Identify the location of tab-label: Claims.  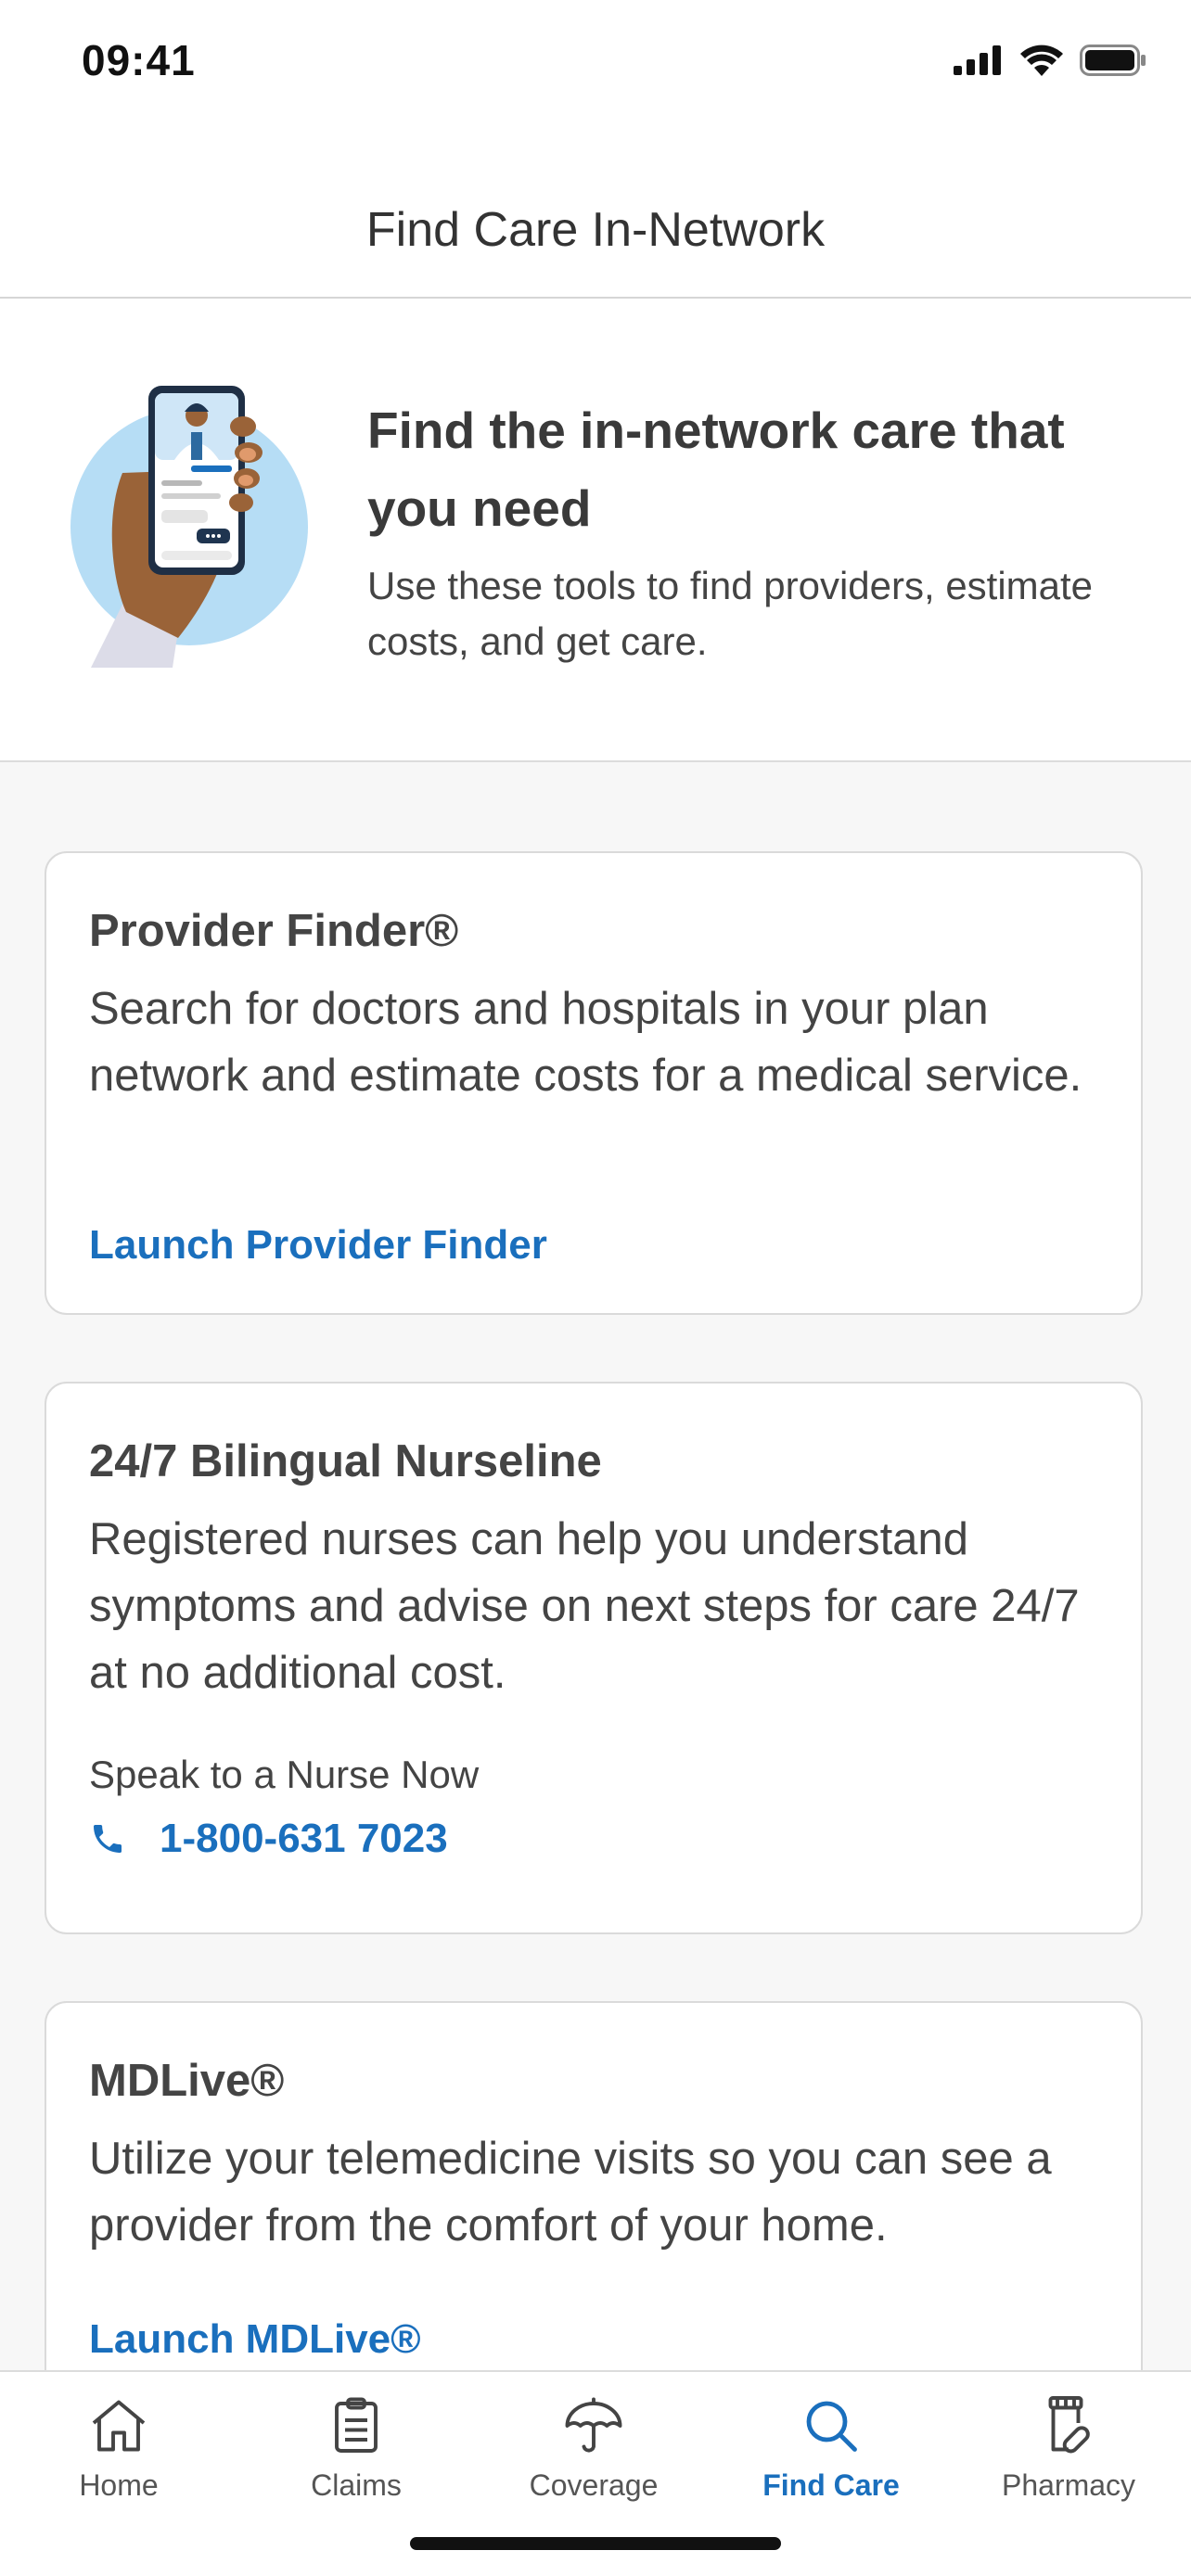
(356, 2485).